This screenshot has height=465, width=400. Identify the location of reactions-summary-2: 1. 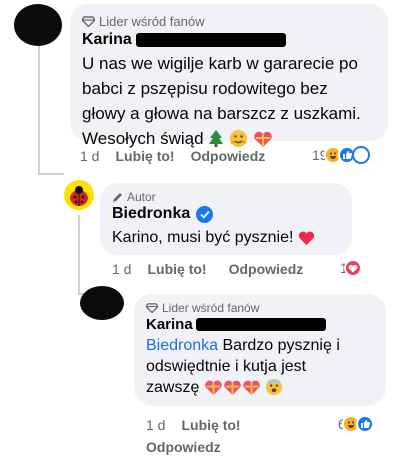
(351, 268).